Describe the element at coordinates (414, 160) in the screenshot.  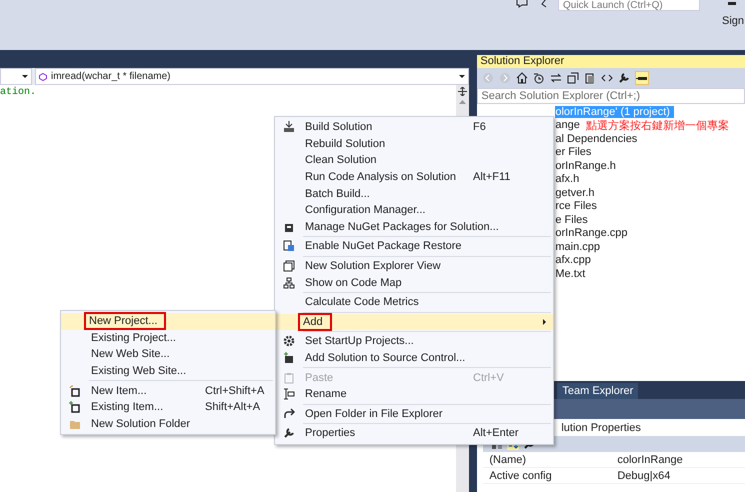
I see `menu-item: Clean Solution` at that location.